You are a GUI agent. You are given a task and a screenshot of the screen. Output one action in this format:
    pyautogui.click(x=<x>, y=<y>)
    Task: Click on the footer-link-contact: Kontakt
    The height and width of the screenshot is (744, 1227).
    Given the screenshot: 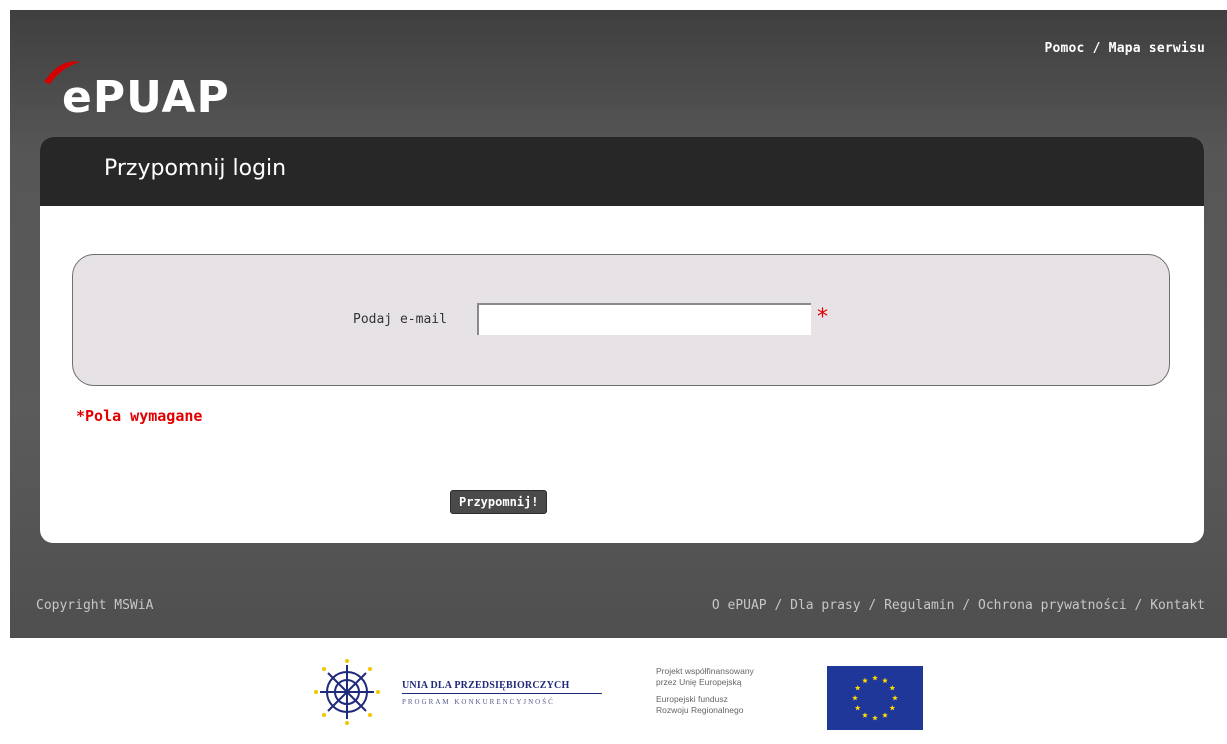 What is the action you would take?
    pyautogui.click(x=1177, y=605)
    